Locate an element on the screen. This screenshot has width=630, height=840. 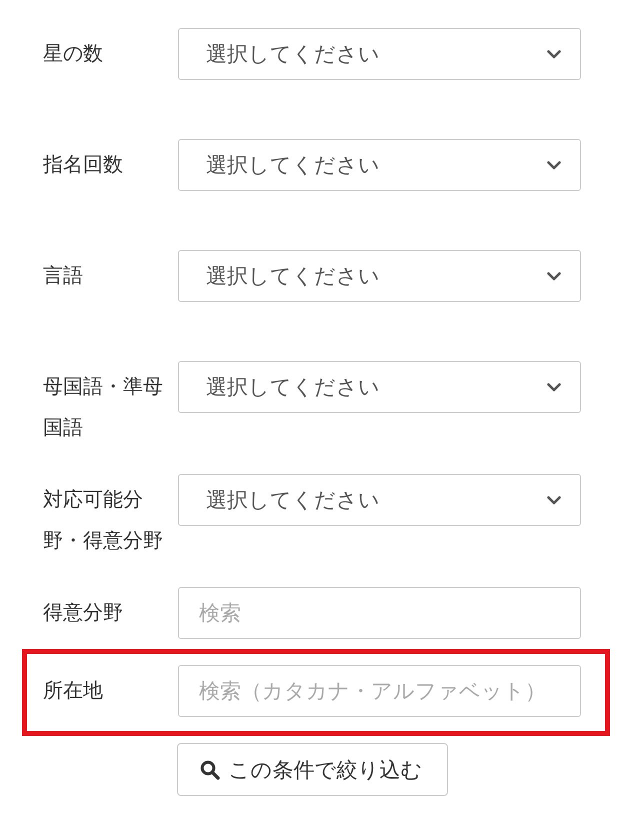
field-label: 対応可能分野・得意分野 is located at coordinates (103, 520).